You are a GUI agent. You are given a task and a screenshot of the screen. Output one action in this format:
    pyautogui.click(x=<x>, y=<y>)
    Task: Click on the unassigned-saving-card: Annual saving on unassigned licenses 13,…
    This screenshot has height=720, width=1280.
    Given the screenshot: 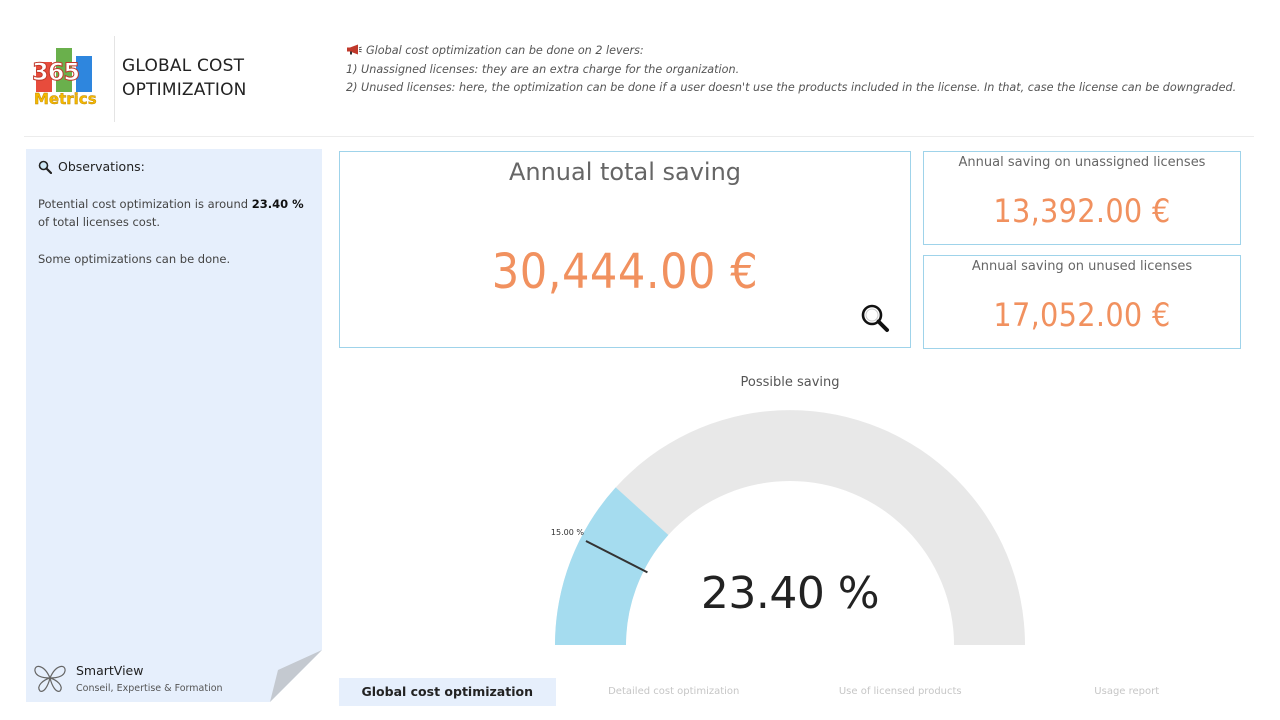 What is the action you would take?
    pyautogui.click(x=1082, y=198)
    